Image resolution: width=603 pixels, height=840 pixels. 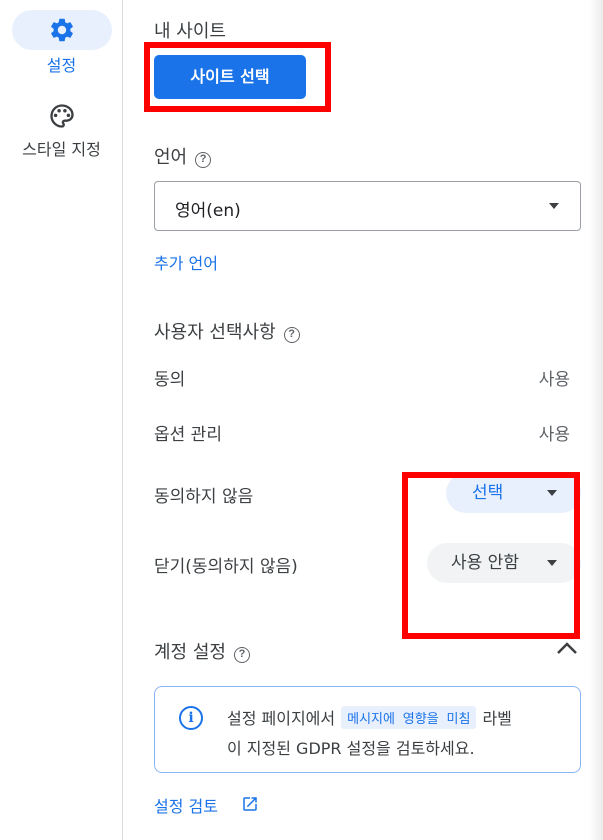 What do you see at coordinates (62, 116) in the screenshot?
I see `palette-icon` at bounding box center [62, 116].